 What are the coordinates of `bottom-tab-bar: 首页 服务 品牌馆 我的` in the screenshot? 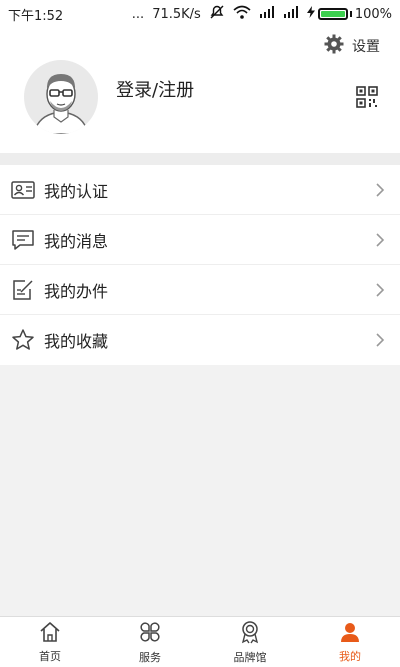 It's located at (200, 641).